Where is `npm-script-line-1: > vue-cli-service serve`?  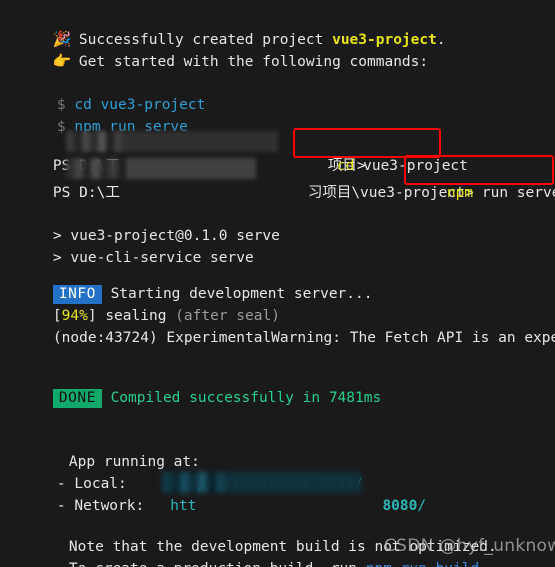 npm-script-line-1: > vue-cli-service serve is located at coordinates (127, 245).